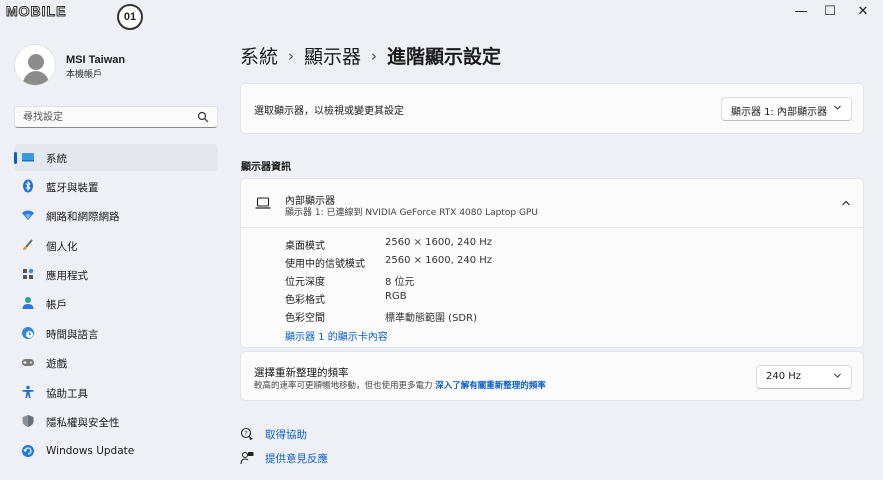 This screenshot has width=883, height=480. What do you see at coordinates (305, 300) in the screenshot?
I see `info-key: 色彩格式` at bounding box center [305, 300].